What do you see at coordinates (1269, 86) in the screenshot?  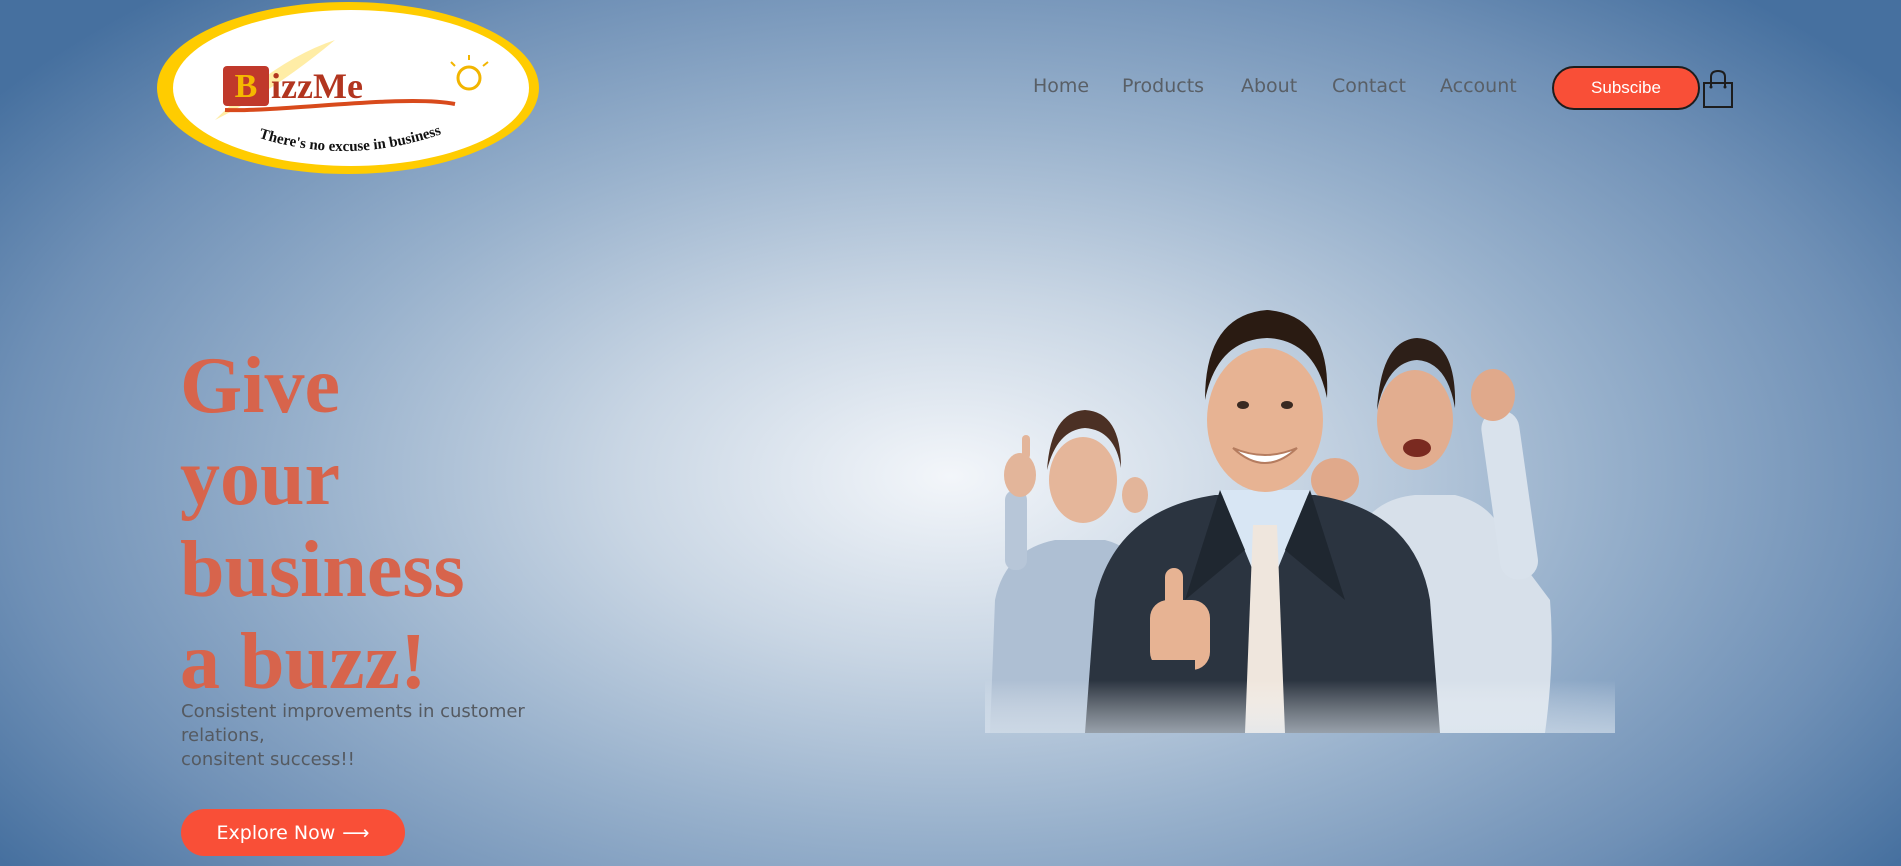 I see `nav-about: About` at bounding box center [1269, 86].